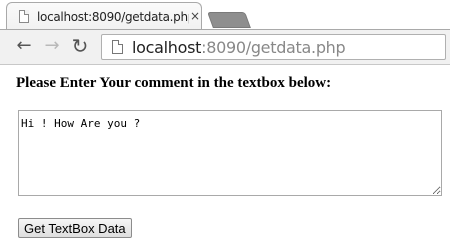  Describe the element at coordinates (80, 46) in the screenshot. I see `reload-icon: ↻` at that location.